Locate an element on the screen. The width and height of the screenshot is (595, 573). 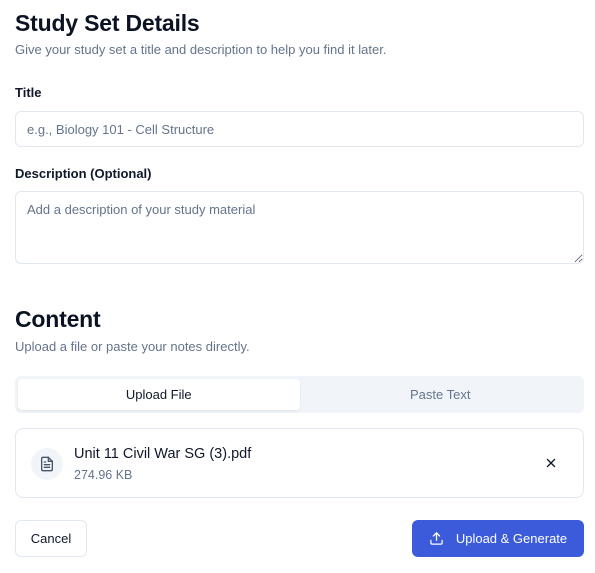
upload-generate-button: Upload & Generate is located at coordinates (498, 538).